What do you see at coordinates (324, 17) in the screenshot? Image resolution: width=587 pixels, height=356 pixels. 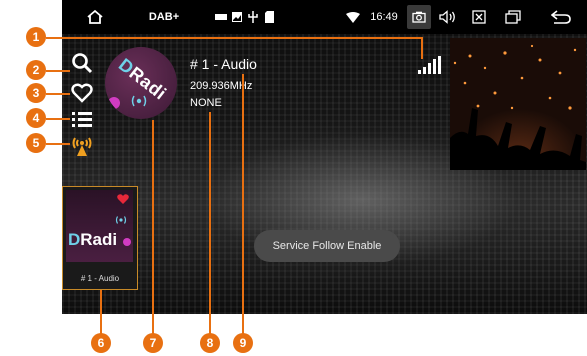 I see `status-bar: DAB+ 16:49` at bounding box center [324, 17].